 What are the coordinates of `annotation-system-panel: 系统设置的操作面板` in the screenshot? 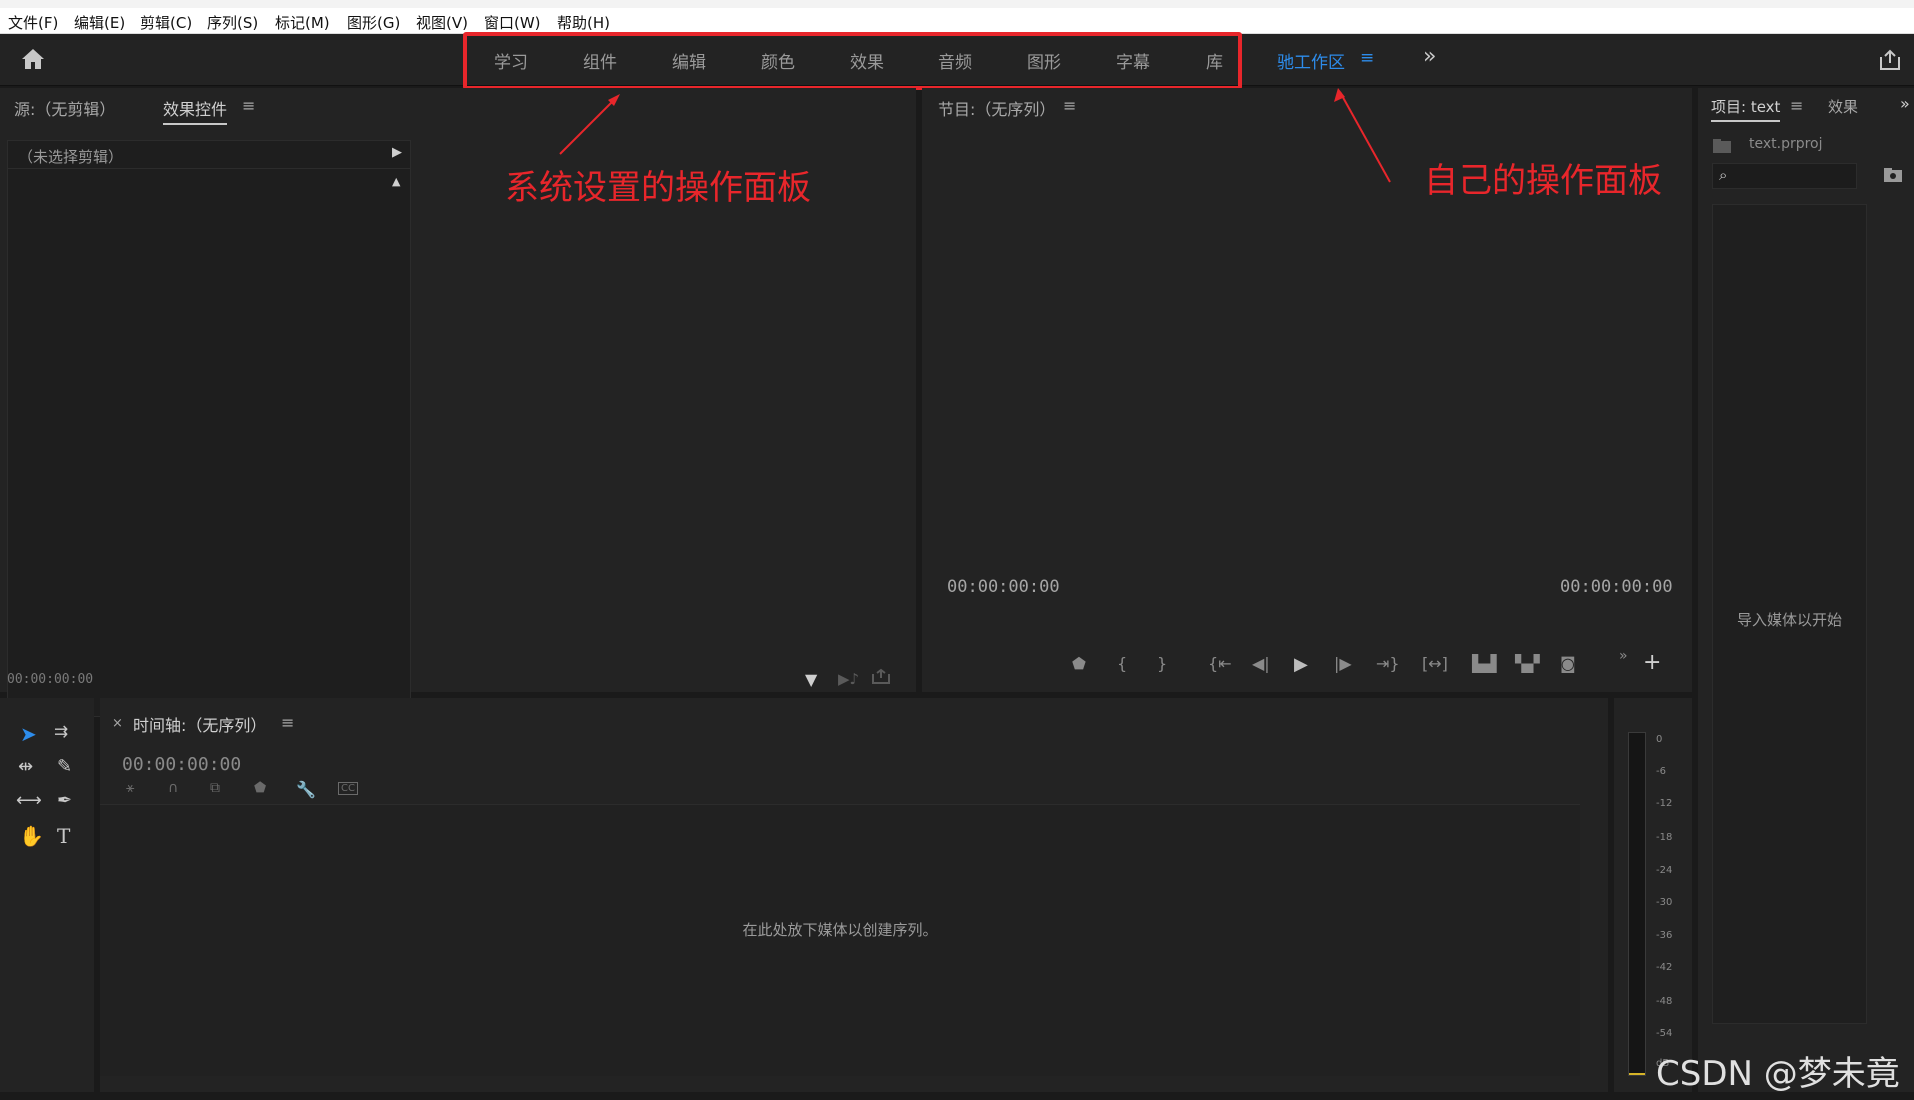 It's located at (658, 188).